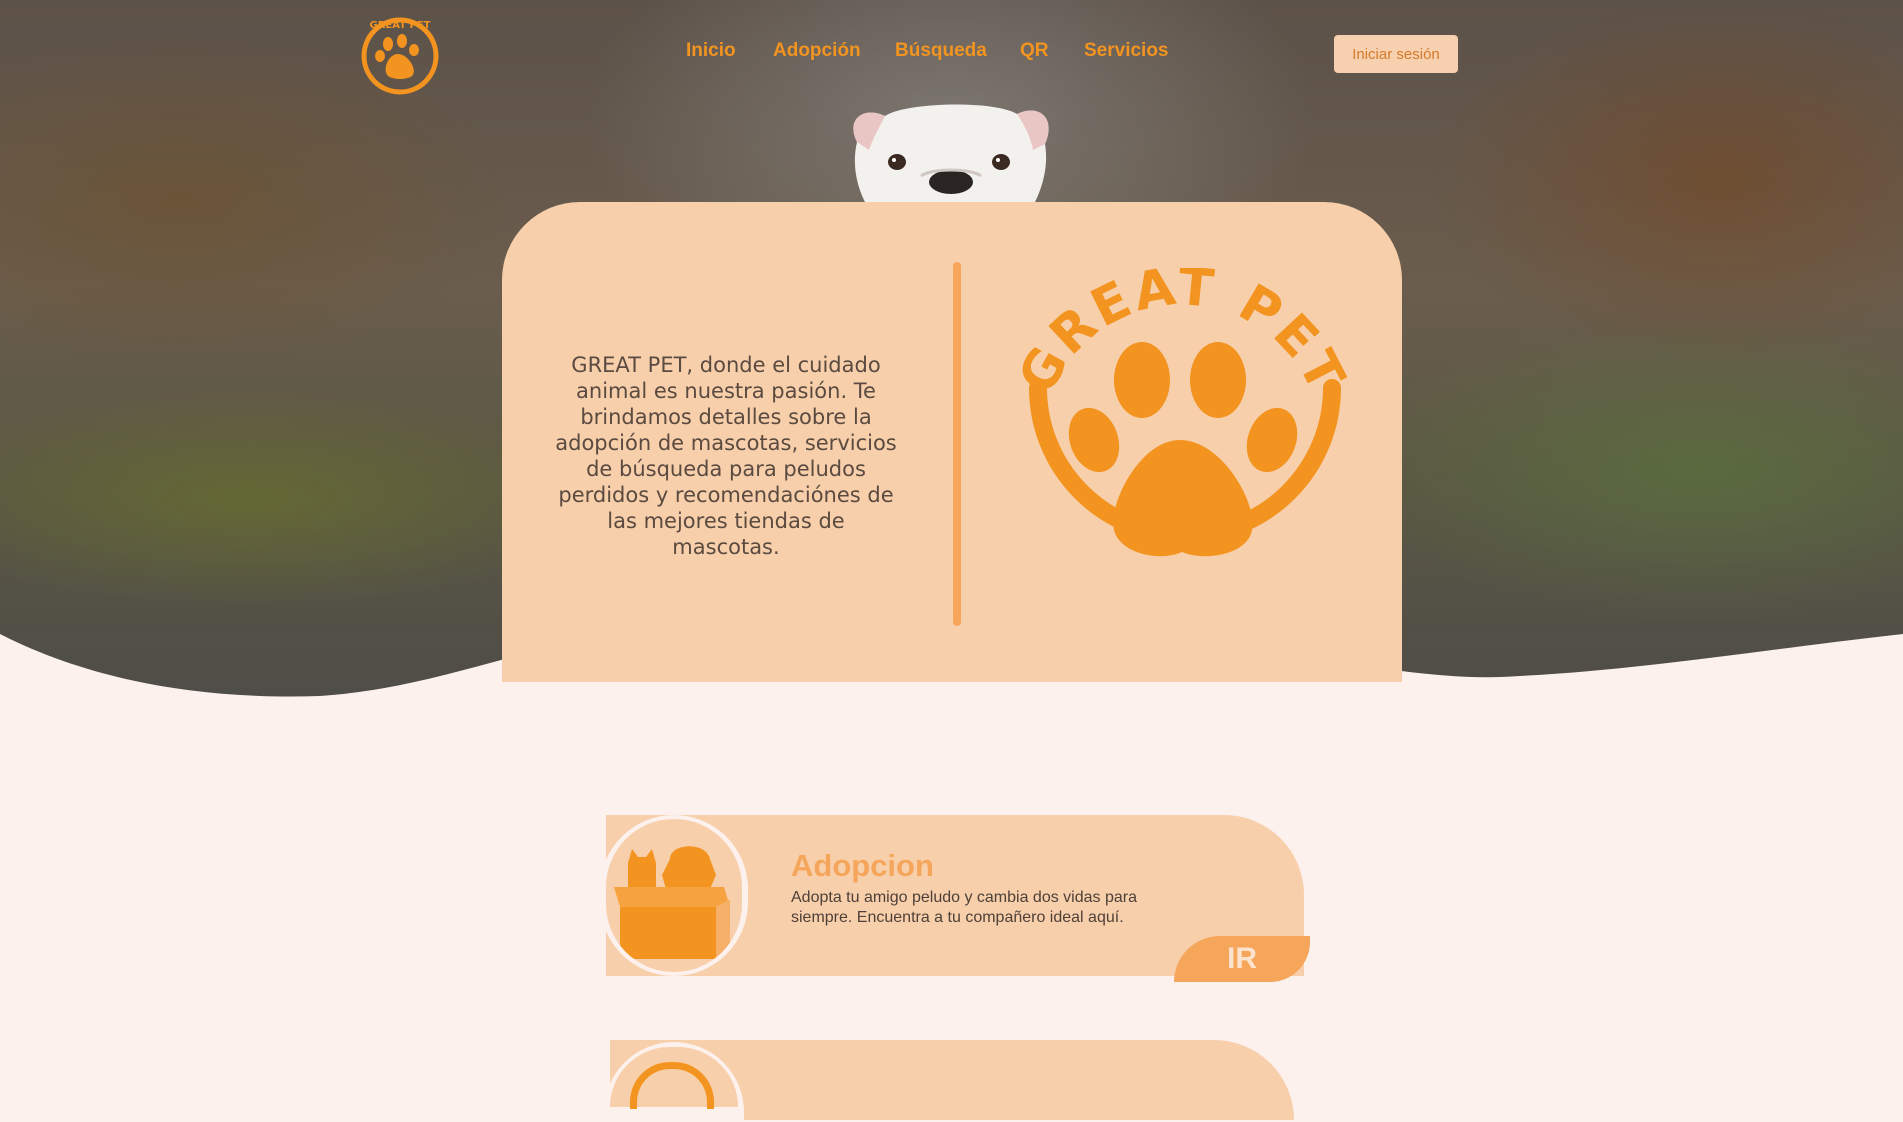 The height and width of the screenshot is (1122, 1903). I want to click on nav-item-qr: QR, so click(1034, 51).